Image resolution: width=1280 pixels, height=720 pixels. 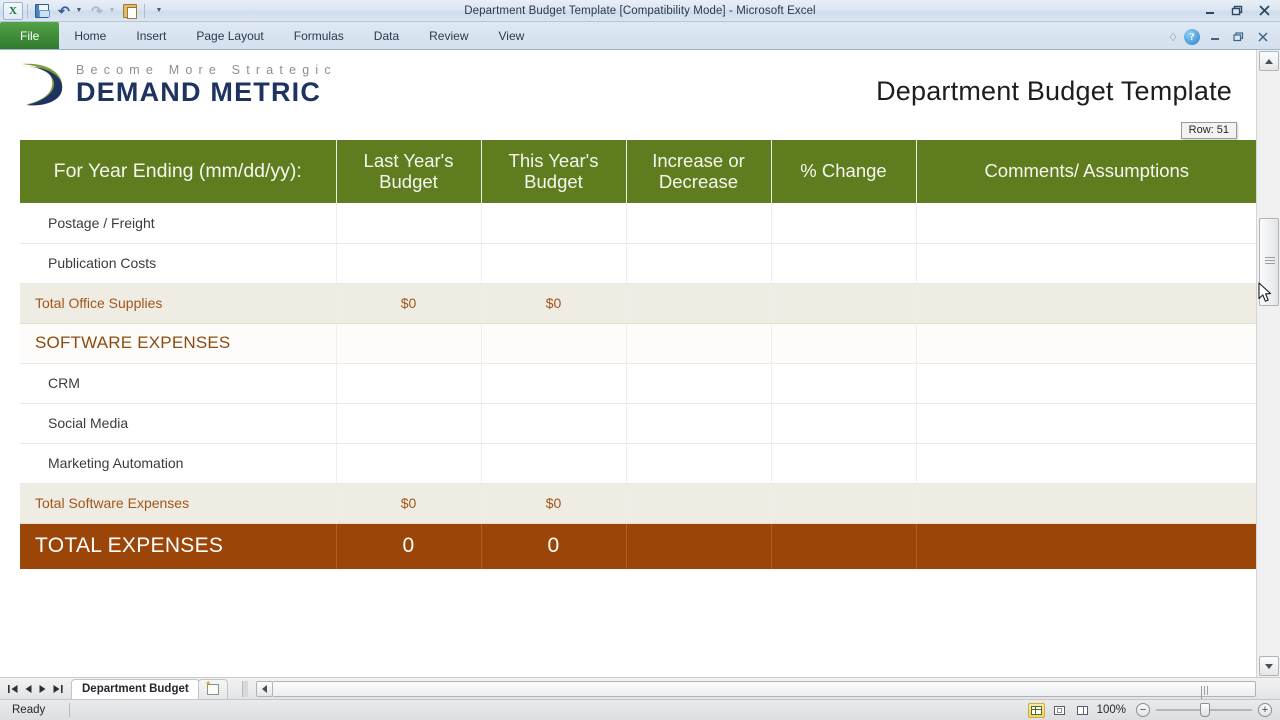 What do you see at coordinates (42, 689) in the screenshot?
I see `next-sheet-icon` at bounding box center [42, 689].